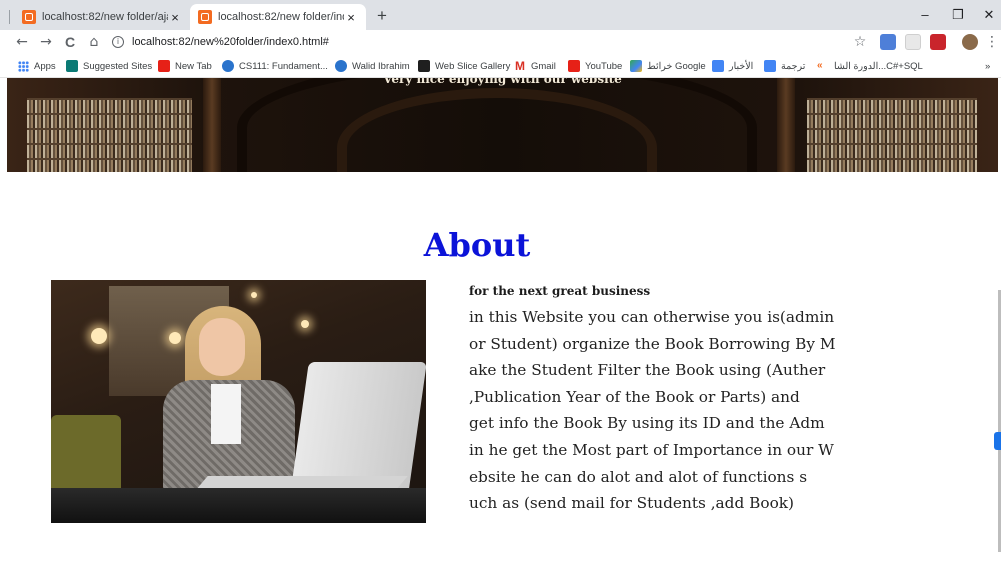 The height and width of the screenshot is (562, 1001). Describe the element at coordinates (105, 17) in the screenshot. I see `tab-title: localhost:82/new folder/ajax.txt` at that location.